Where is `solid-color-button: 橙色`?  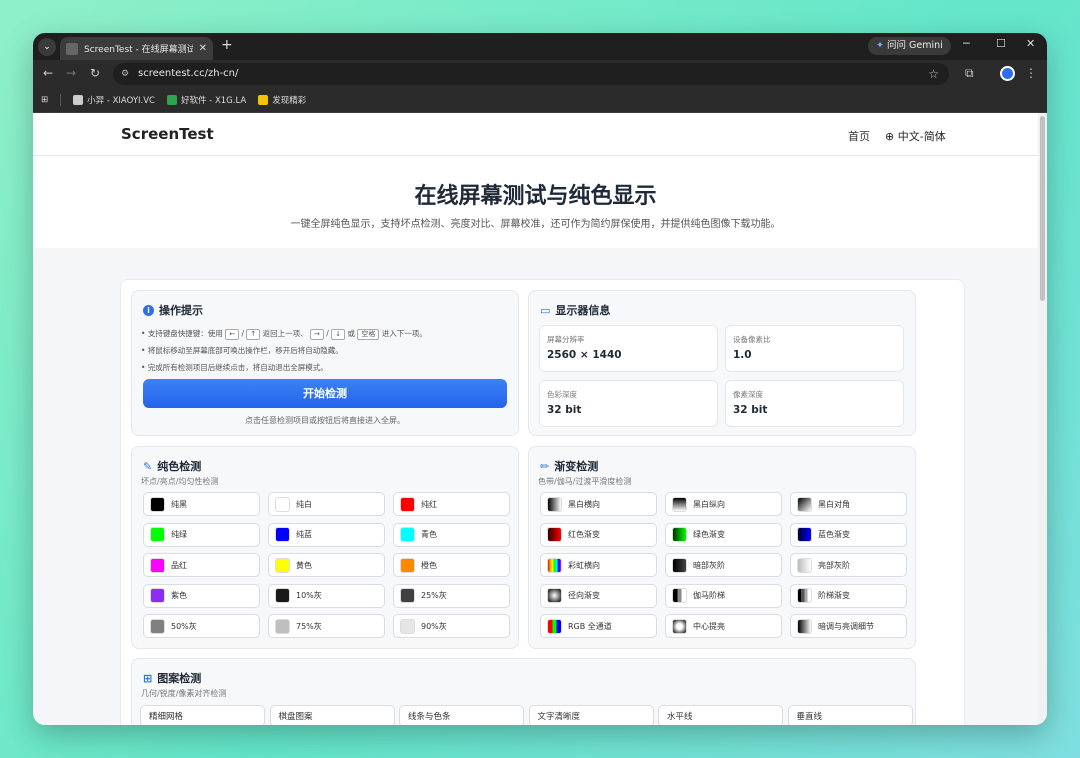 solid-color-button: 橙色 is located at coordinates (451, 565).